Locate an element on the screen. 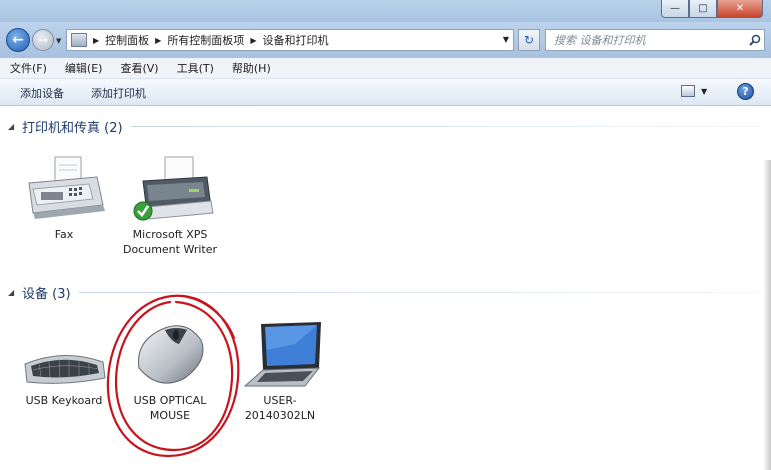 This screenshot has width=771, height=470. device-fax: Fax is located at coordinates (64, 205).